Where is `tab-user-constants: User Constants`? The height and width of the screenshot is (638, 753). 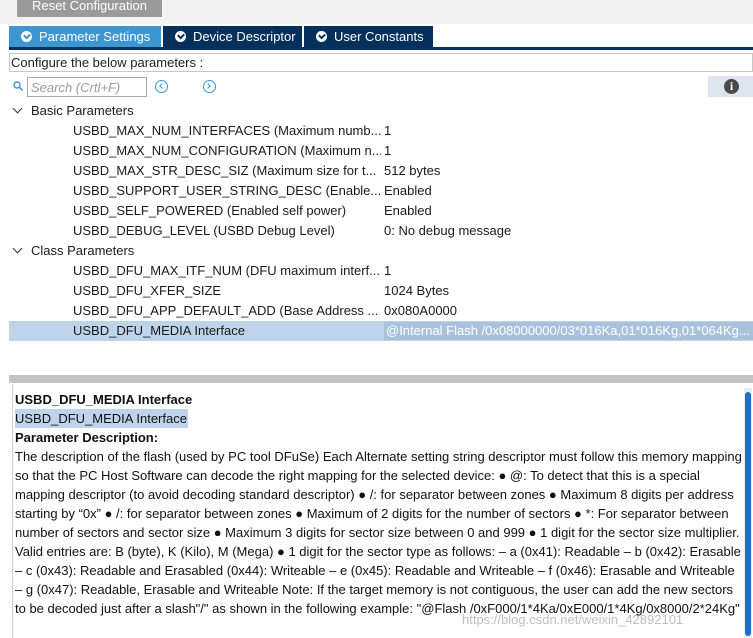
tab-user-constants: User Constants is located at coordinates (368, 36).